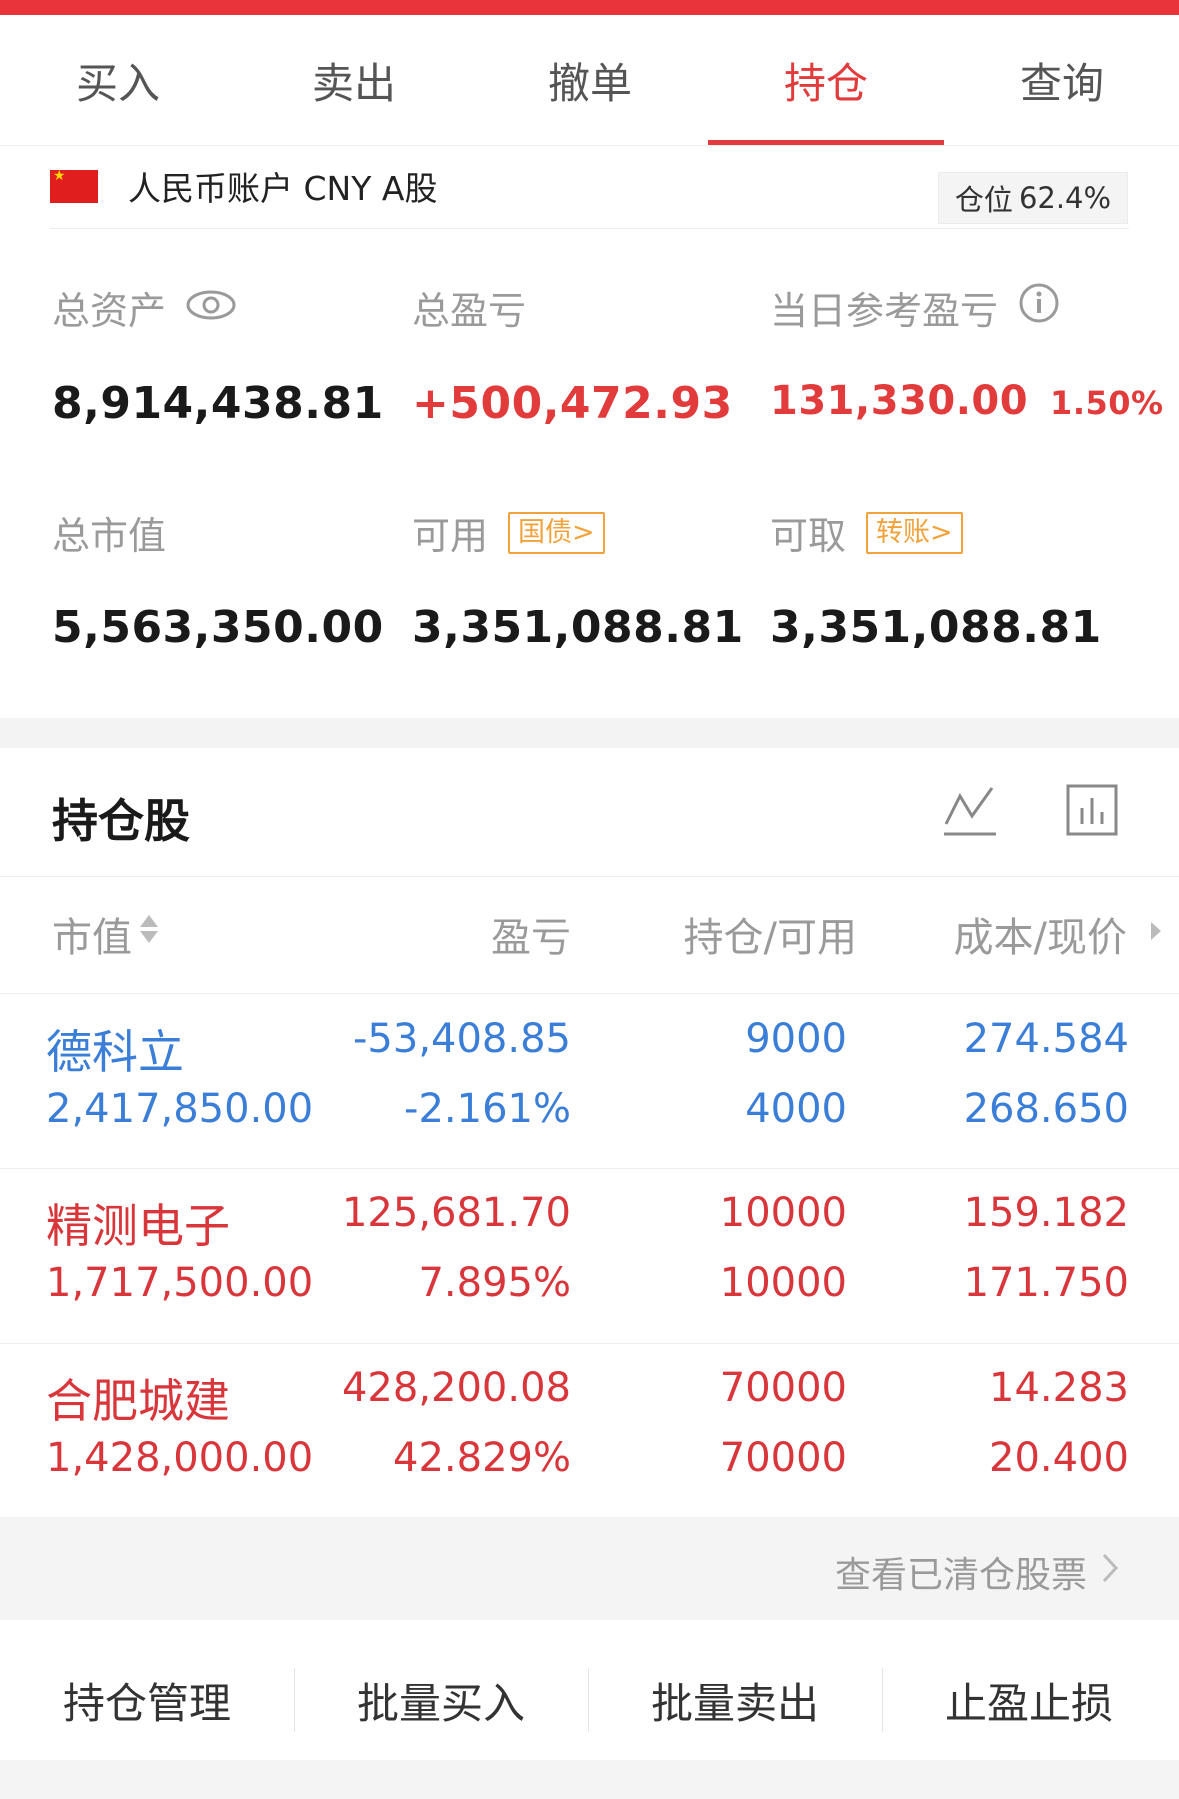  What do you see at coordinates (180, 1458) in the screenshot?
I see `stock-market-value: 1,428,000.00` at bounding box center [180, 1458].